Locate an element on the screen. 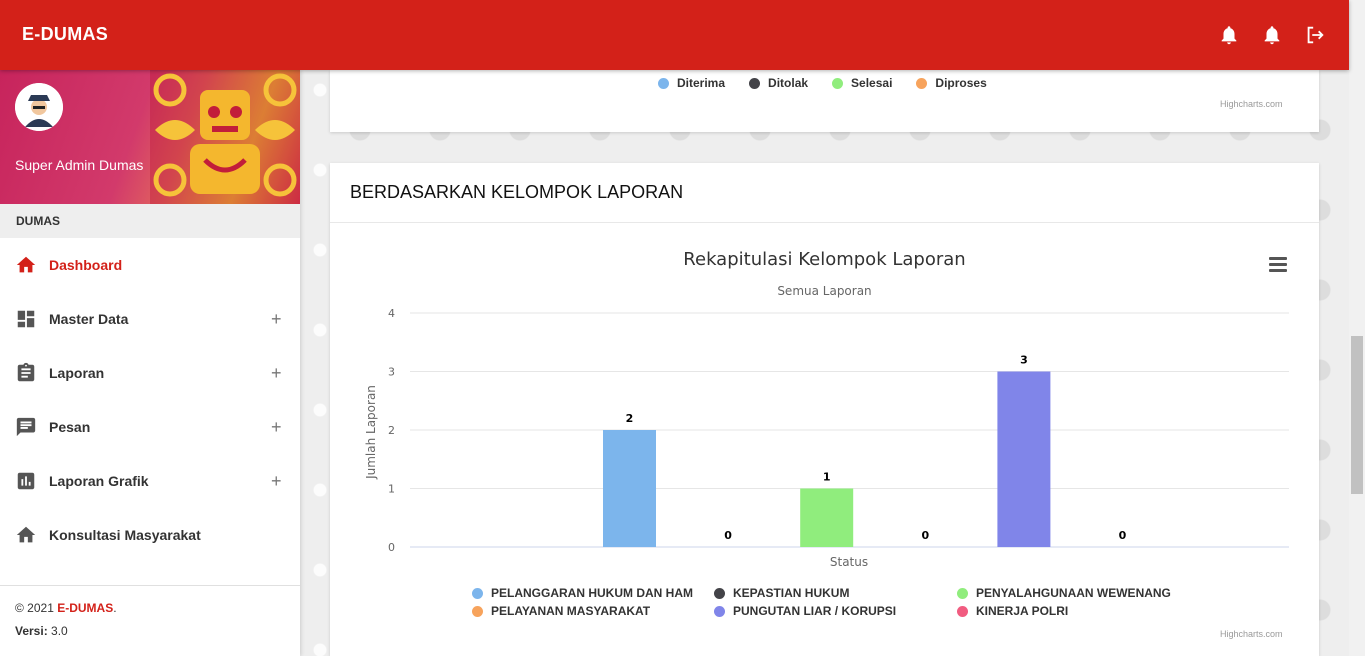  status-legend: Diterima Ditolak Selesai Diproses is located at coordinates (834, 83).